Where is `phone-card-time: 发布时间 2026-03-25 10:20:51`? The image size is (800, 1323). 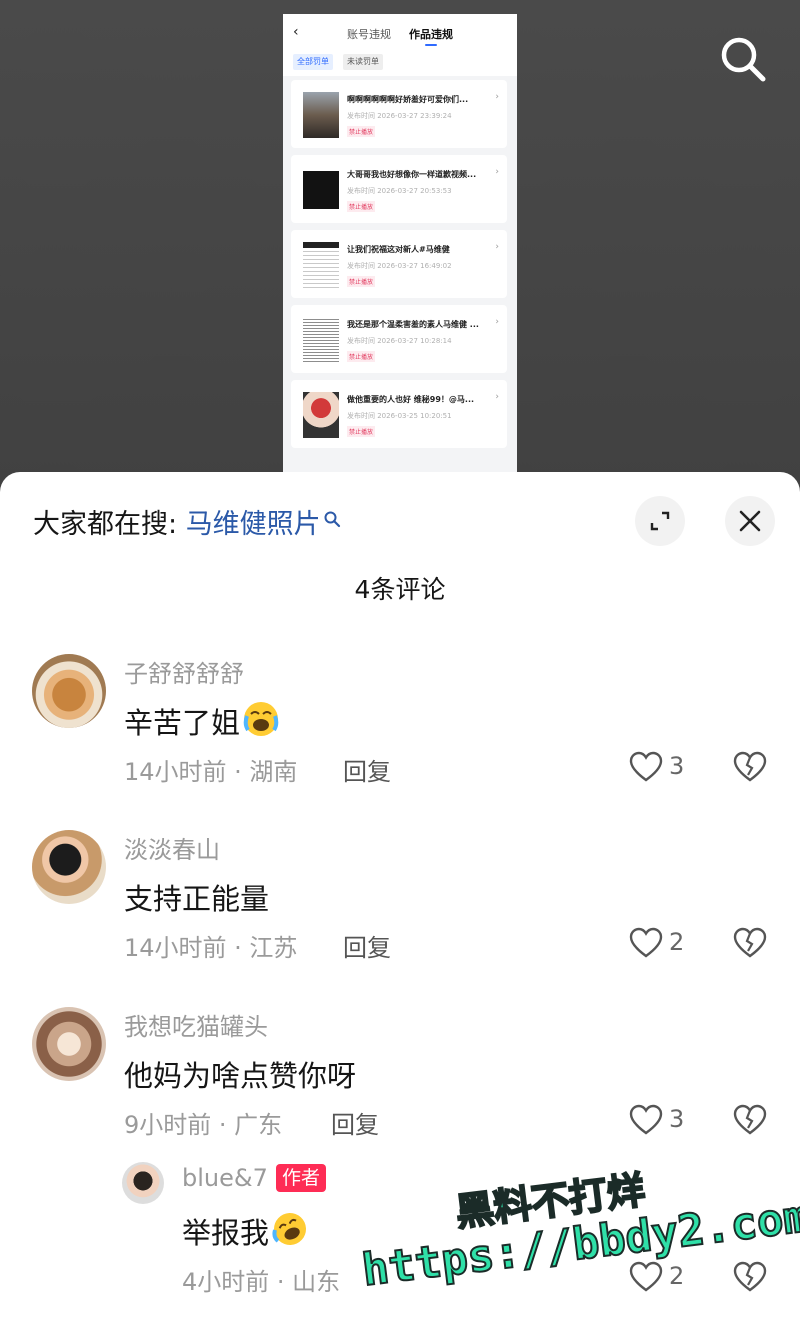 phone-card-time: 发布时间 2026-03-25 10:20:51 is located at coordinates (399, 416).